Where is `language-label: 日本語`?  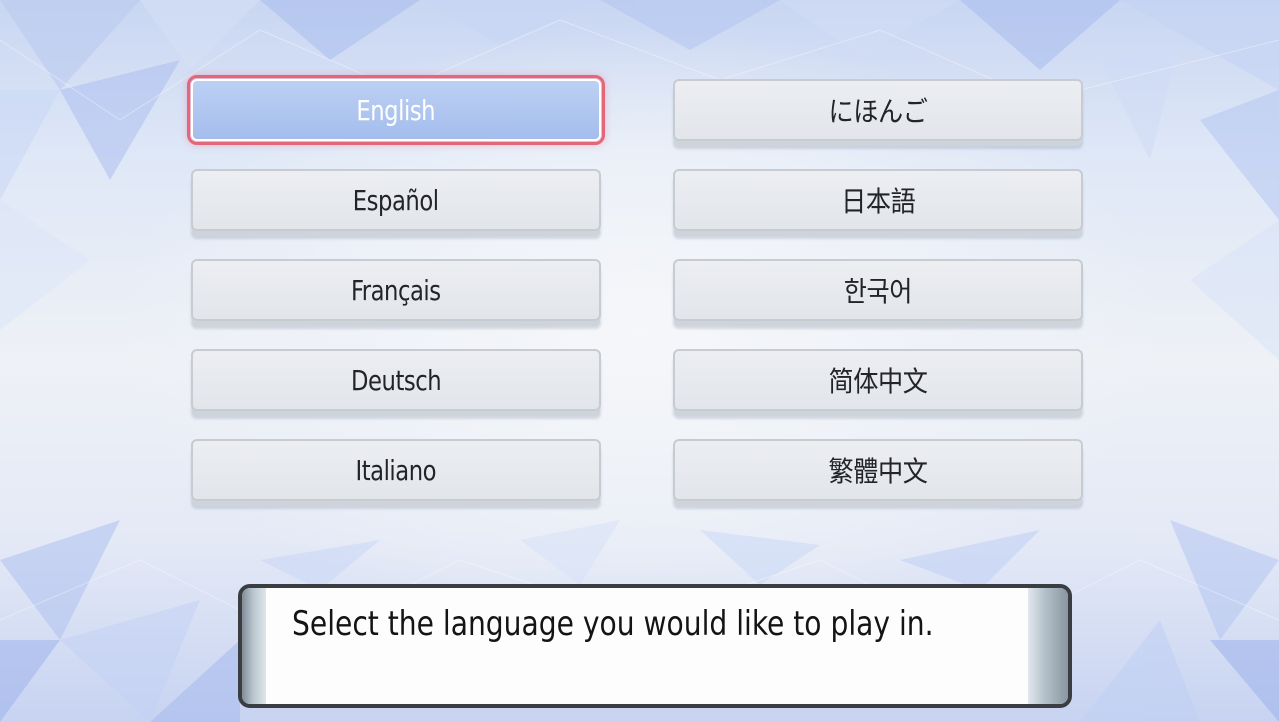
language-label: 日本語 is located at coordinates (878, 201).